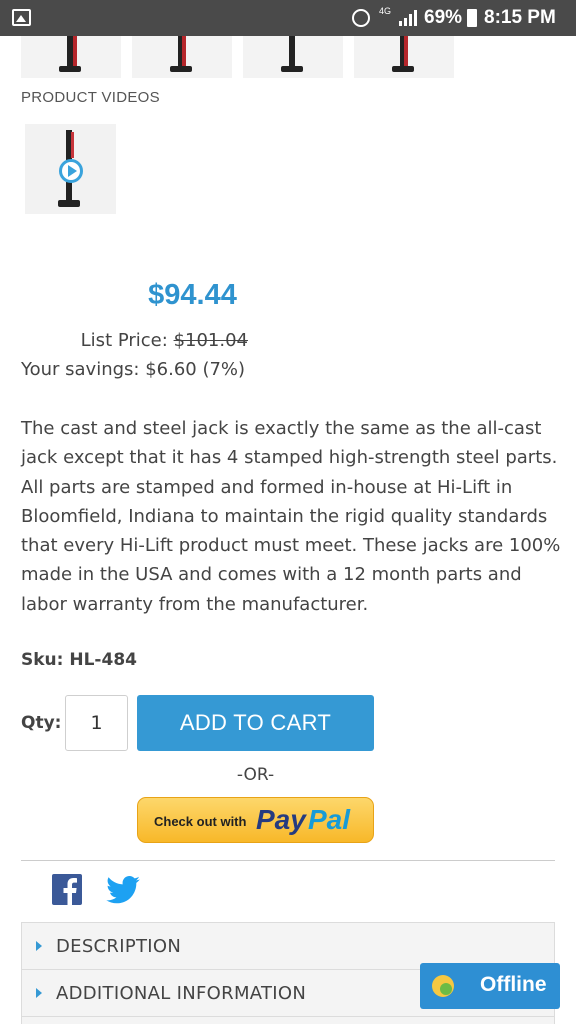 Image resolution: width=576 pixels, height=1024 pixels. What do you see at coordinates (42, 660) in the screenshot?
I see `sku-label: Sku:` at bounding box center [42, 660].